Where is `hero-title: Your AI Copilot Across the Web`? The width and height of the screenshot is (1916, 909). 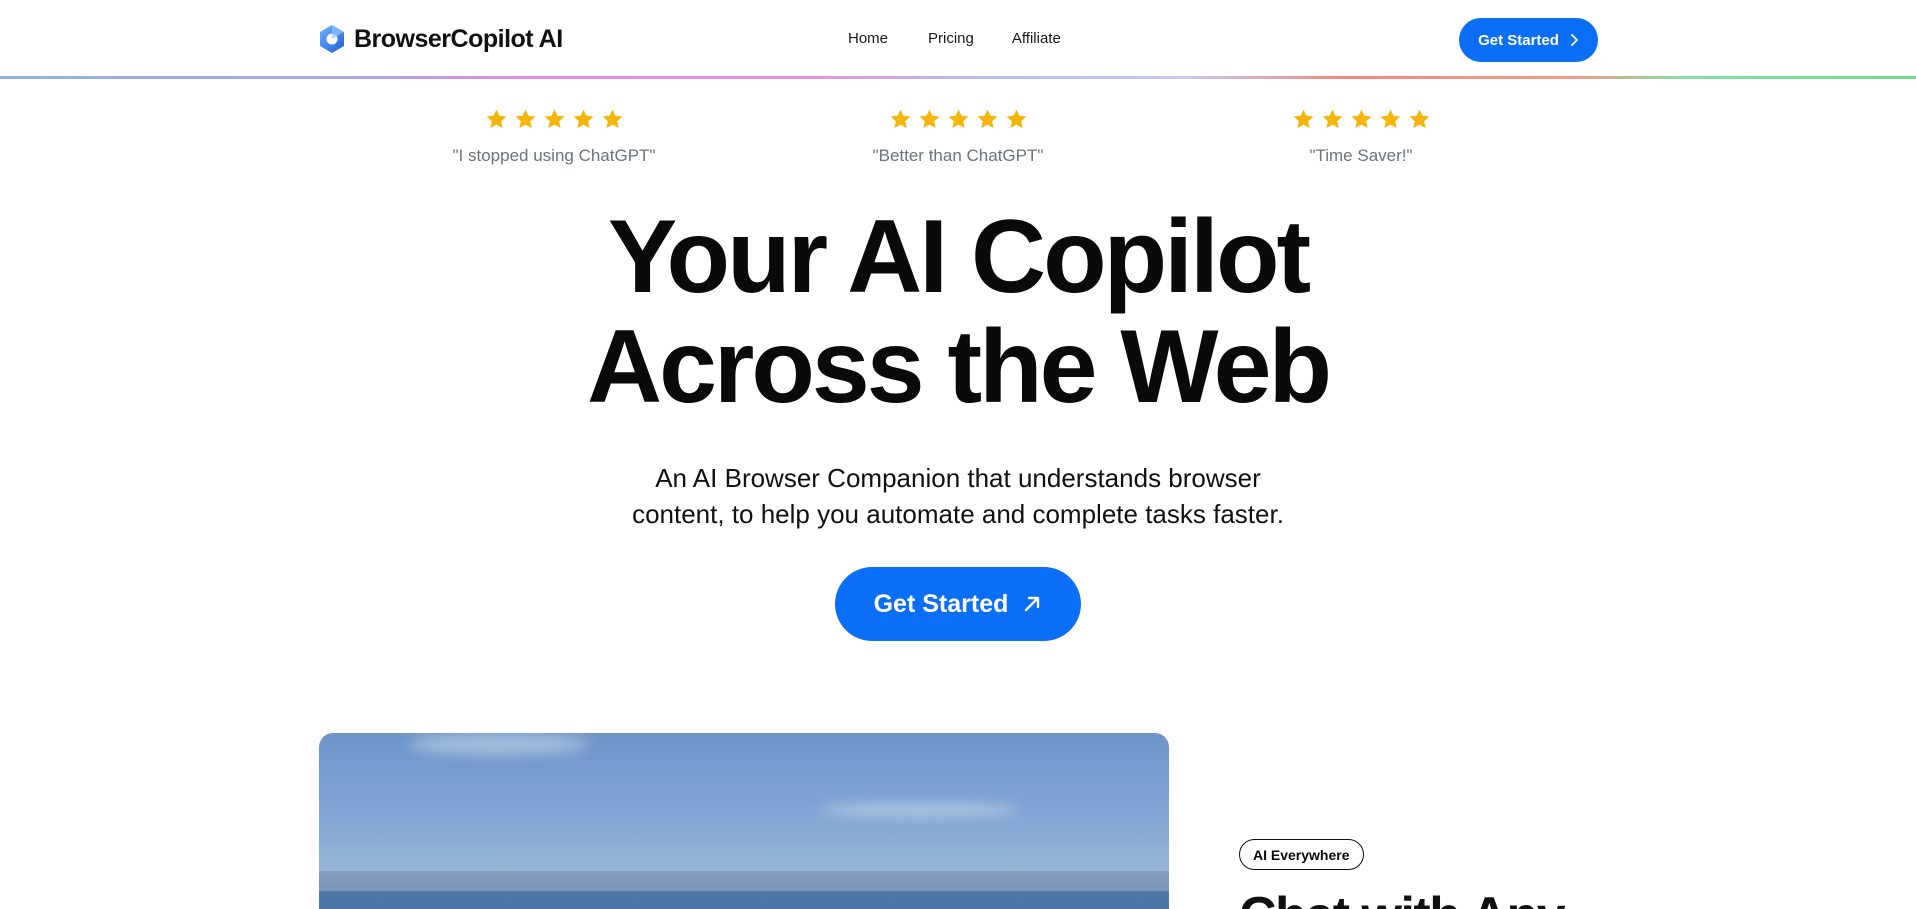 hero-title: Your AI Copilot Across the Web is located at coordinates (958, 312).